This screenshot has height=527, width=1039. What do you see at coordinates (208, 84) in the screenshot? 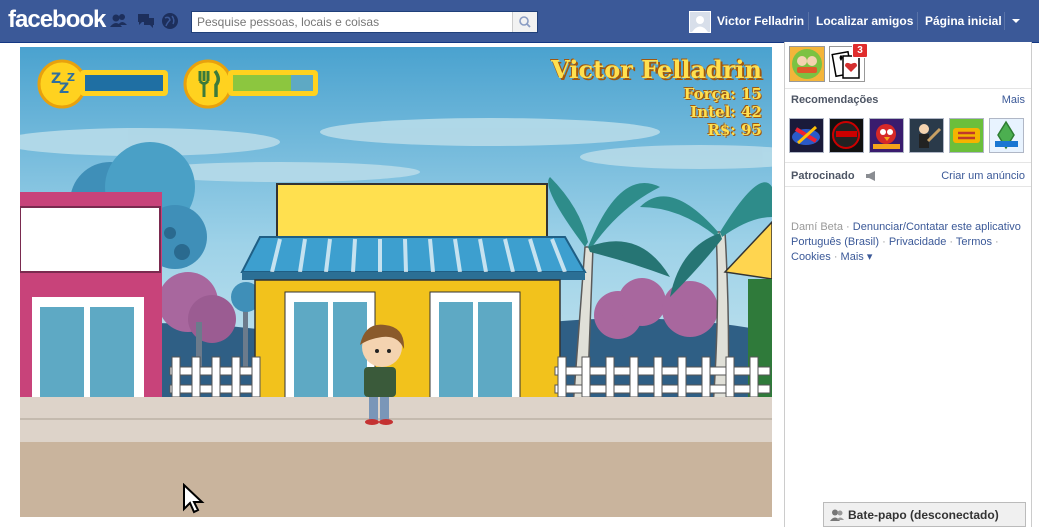
I see `food-icon` at bounding box center [208, 84].